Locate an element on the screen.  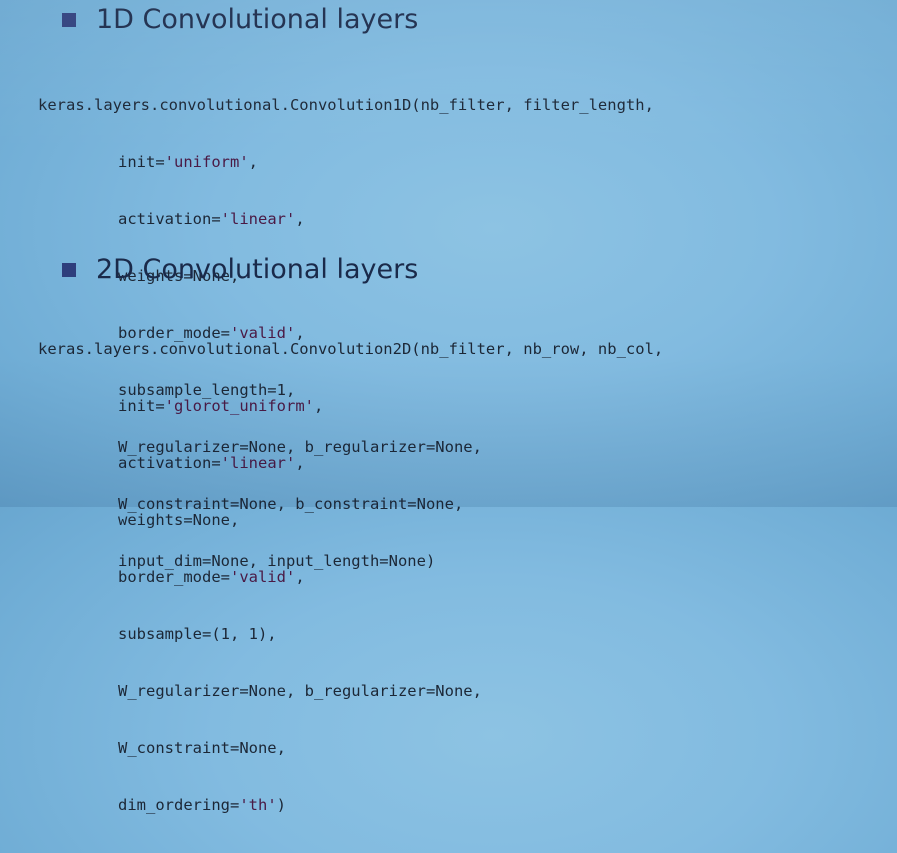
heading-1d: 1D Convolutional layers is located at coordinates (240, 19).